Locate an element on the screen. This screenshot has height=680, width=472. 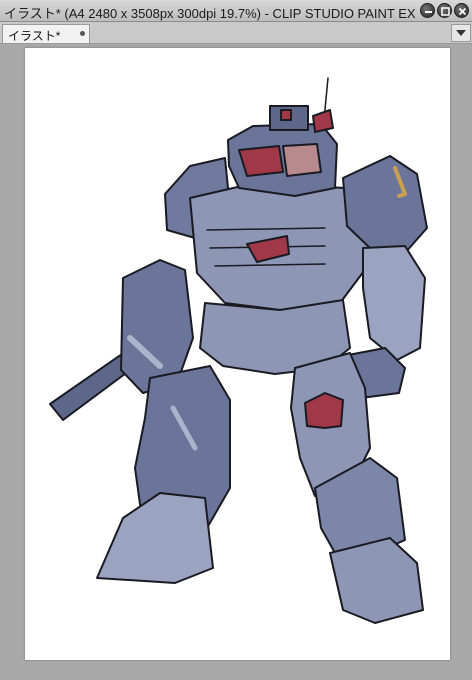
restore-icon is located at coordinates (445, 11).